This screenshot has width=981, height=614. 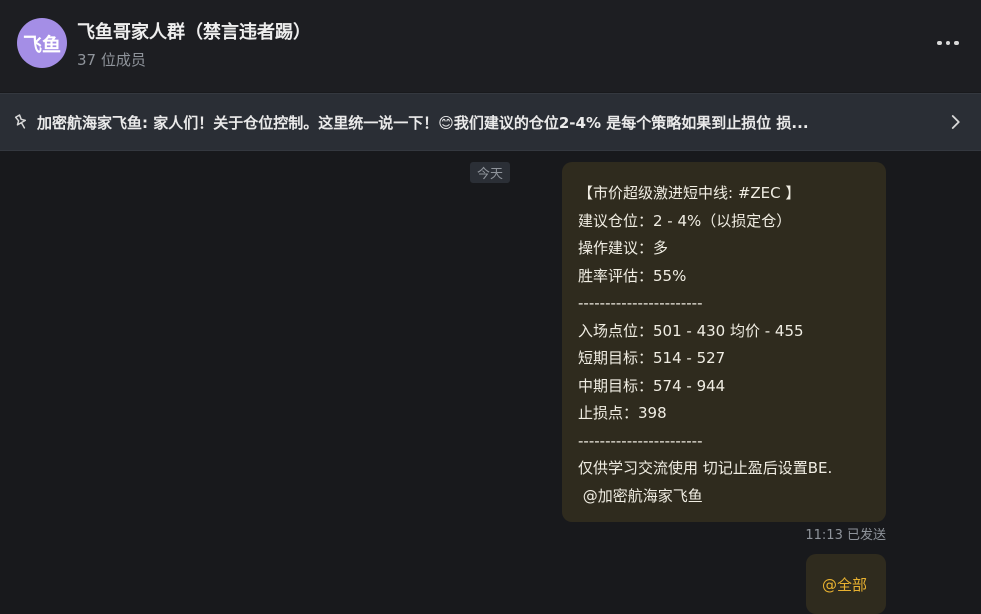 What do you see at coordinates (42, 43) in the screenshot?
I see `group-avatar: 飞鱼` at bounding box center [42, 43].